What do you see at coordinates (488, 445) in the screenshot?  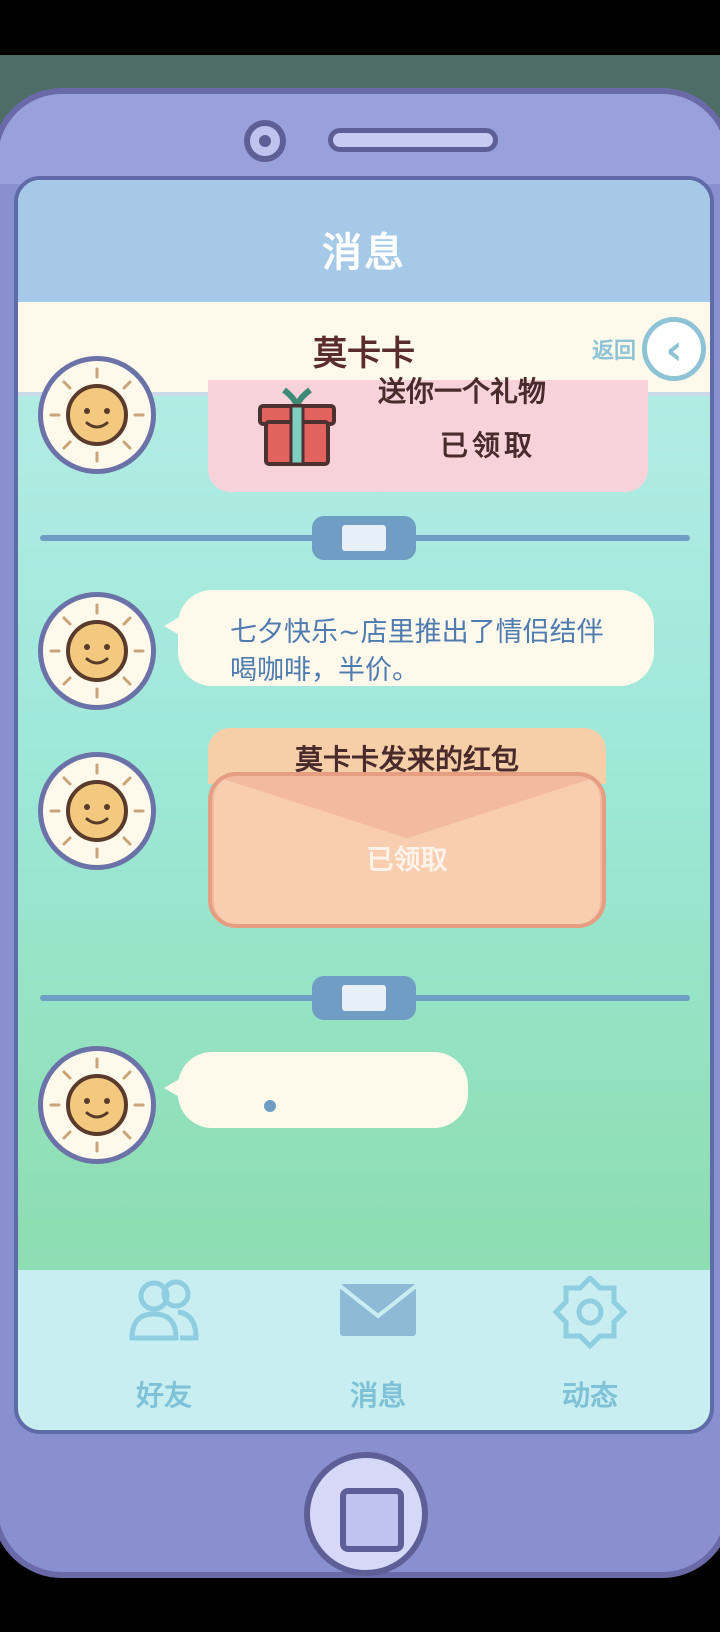 I see `gift-status: 已领取` at bounding box center [488, 445].